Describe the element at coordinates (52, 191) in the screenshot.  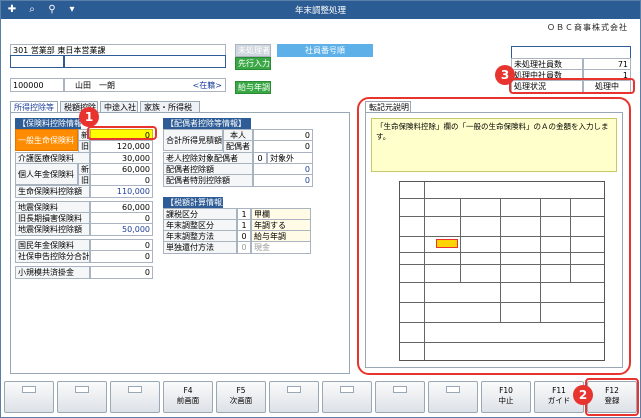
I see `life-deduction-label: 生命保険料控除額` at that location.